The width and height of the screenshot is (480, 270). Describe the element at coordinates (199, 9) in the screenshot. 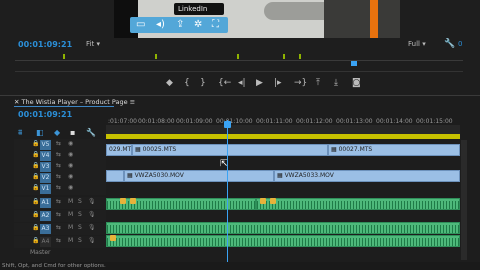

I see `linkedin-tooltip: LinkedIn` at that location.